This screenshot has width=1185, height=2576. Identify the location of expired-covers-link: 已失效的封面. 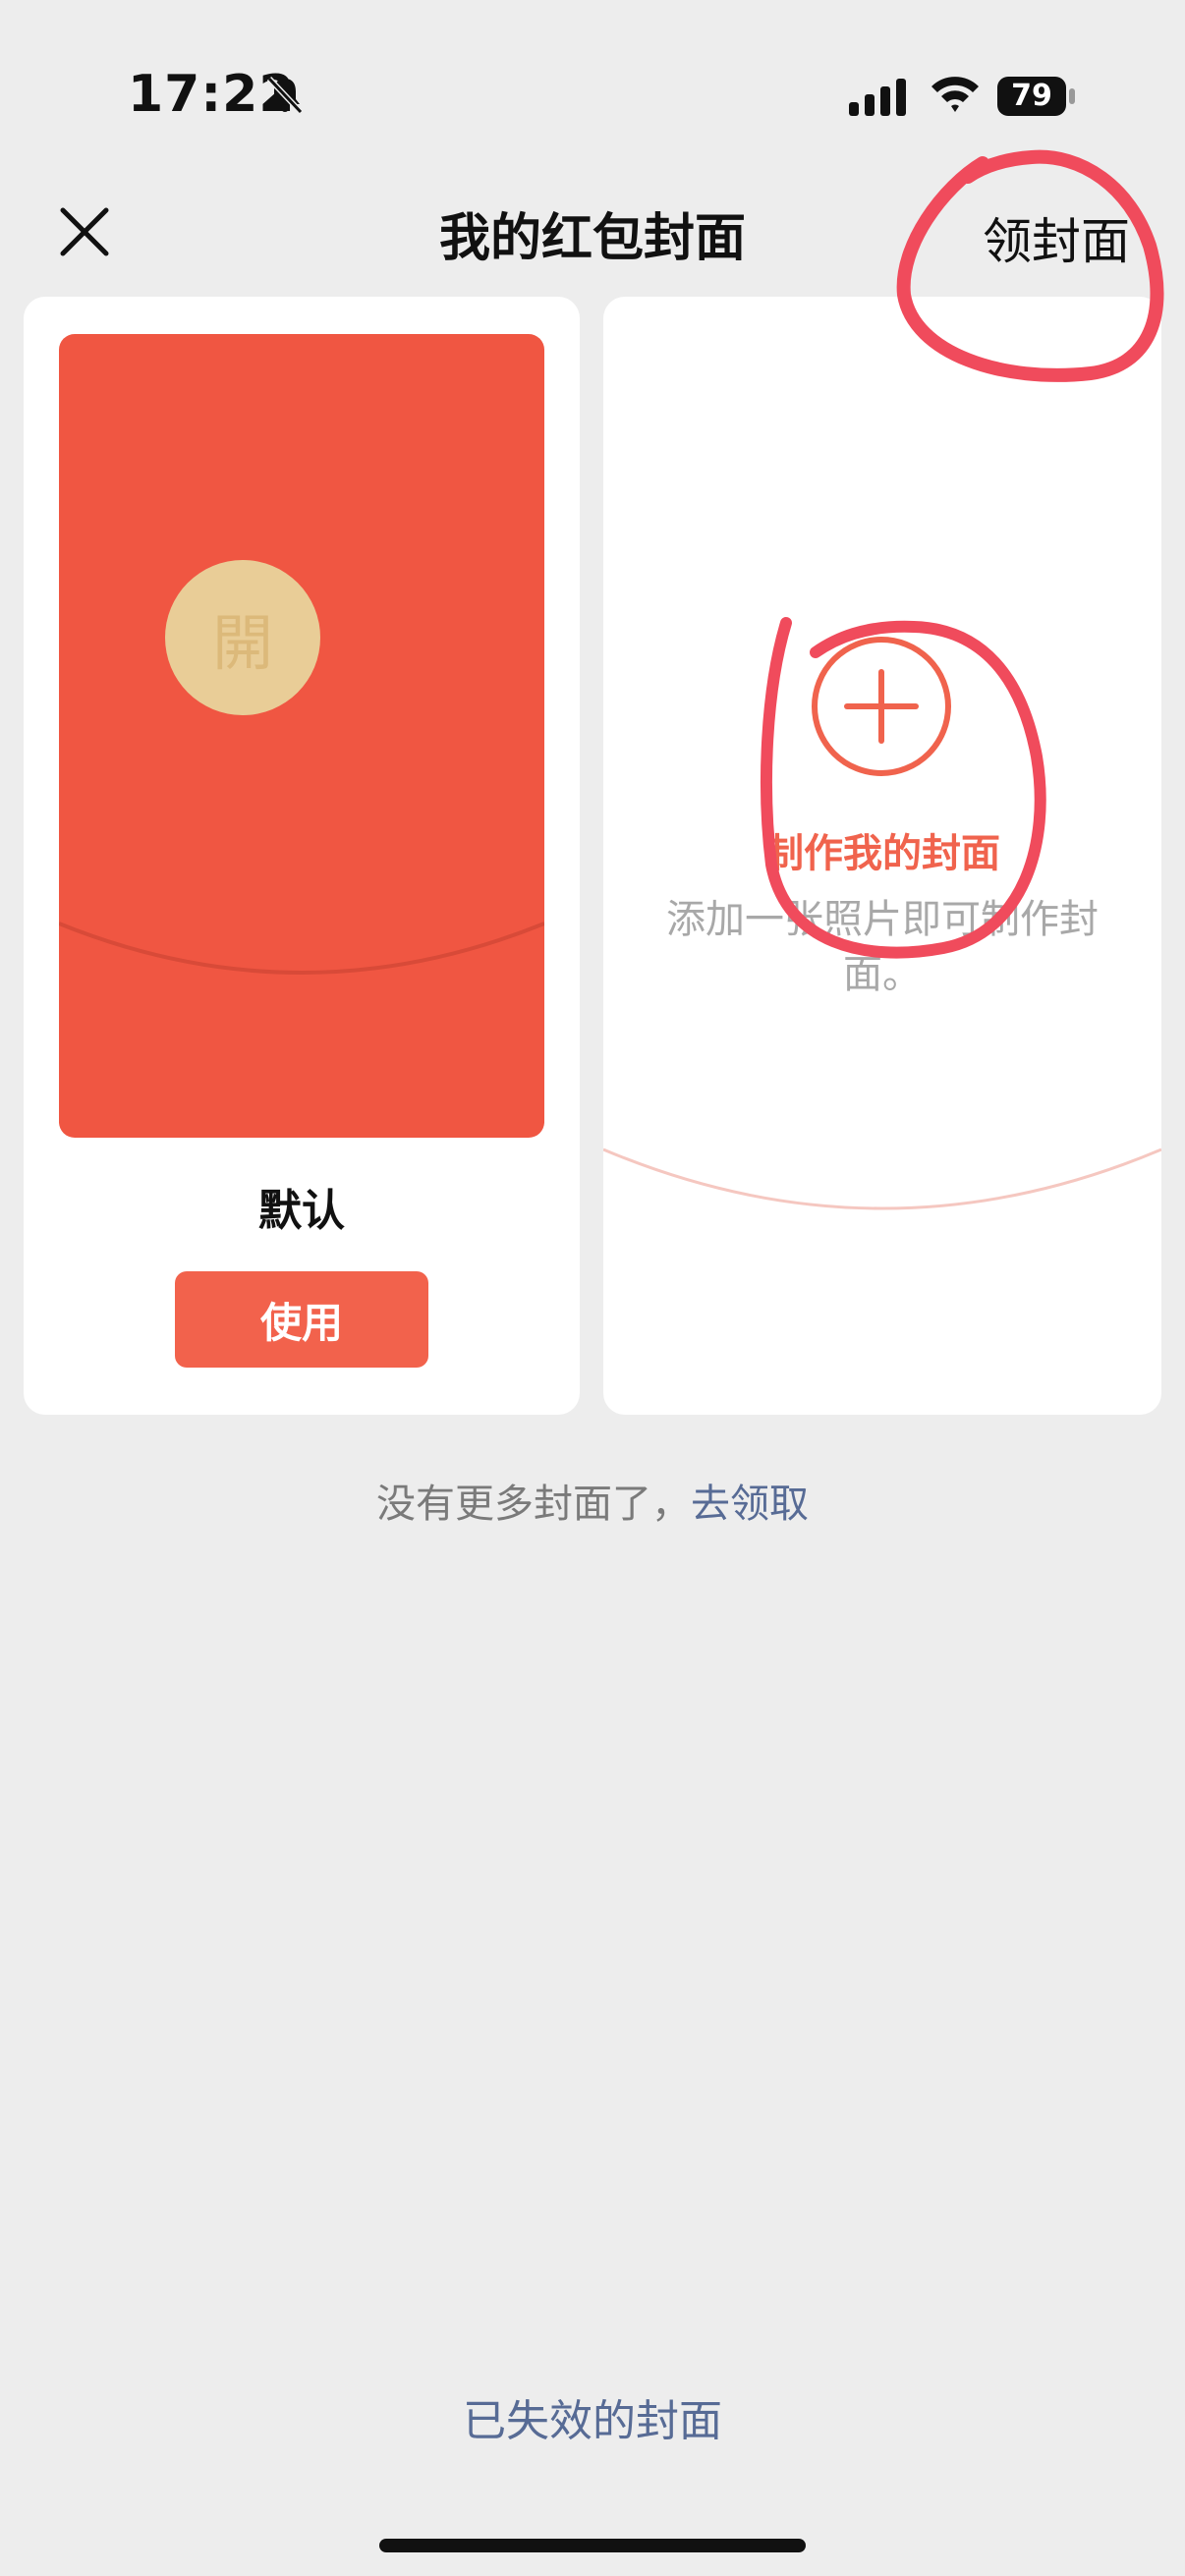
(592, 2416).